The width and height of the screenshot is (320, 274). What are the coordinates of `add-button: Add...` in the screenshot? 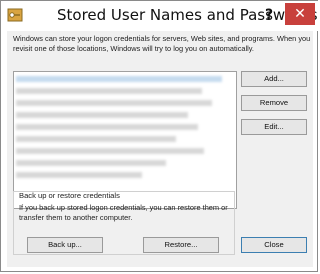 It's located at (274, 79).